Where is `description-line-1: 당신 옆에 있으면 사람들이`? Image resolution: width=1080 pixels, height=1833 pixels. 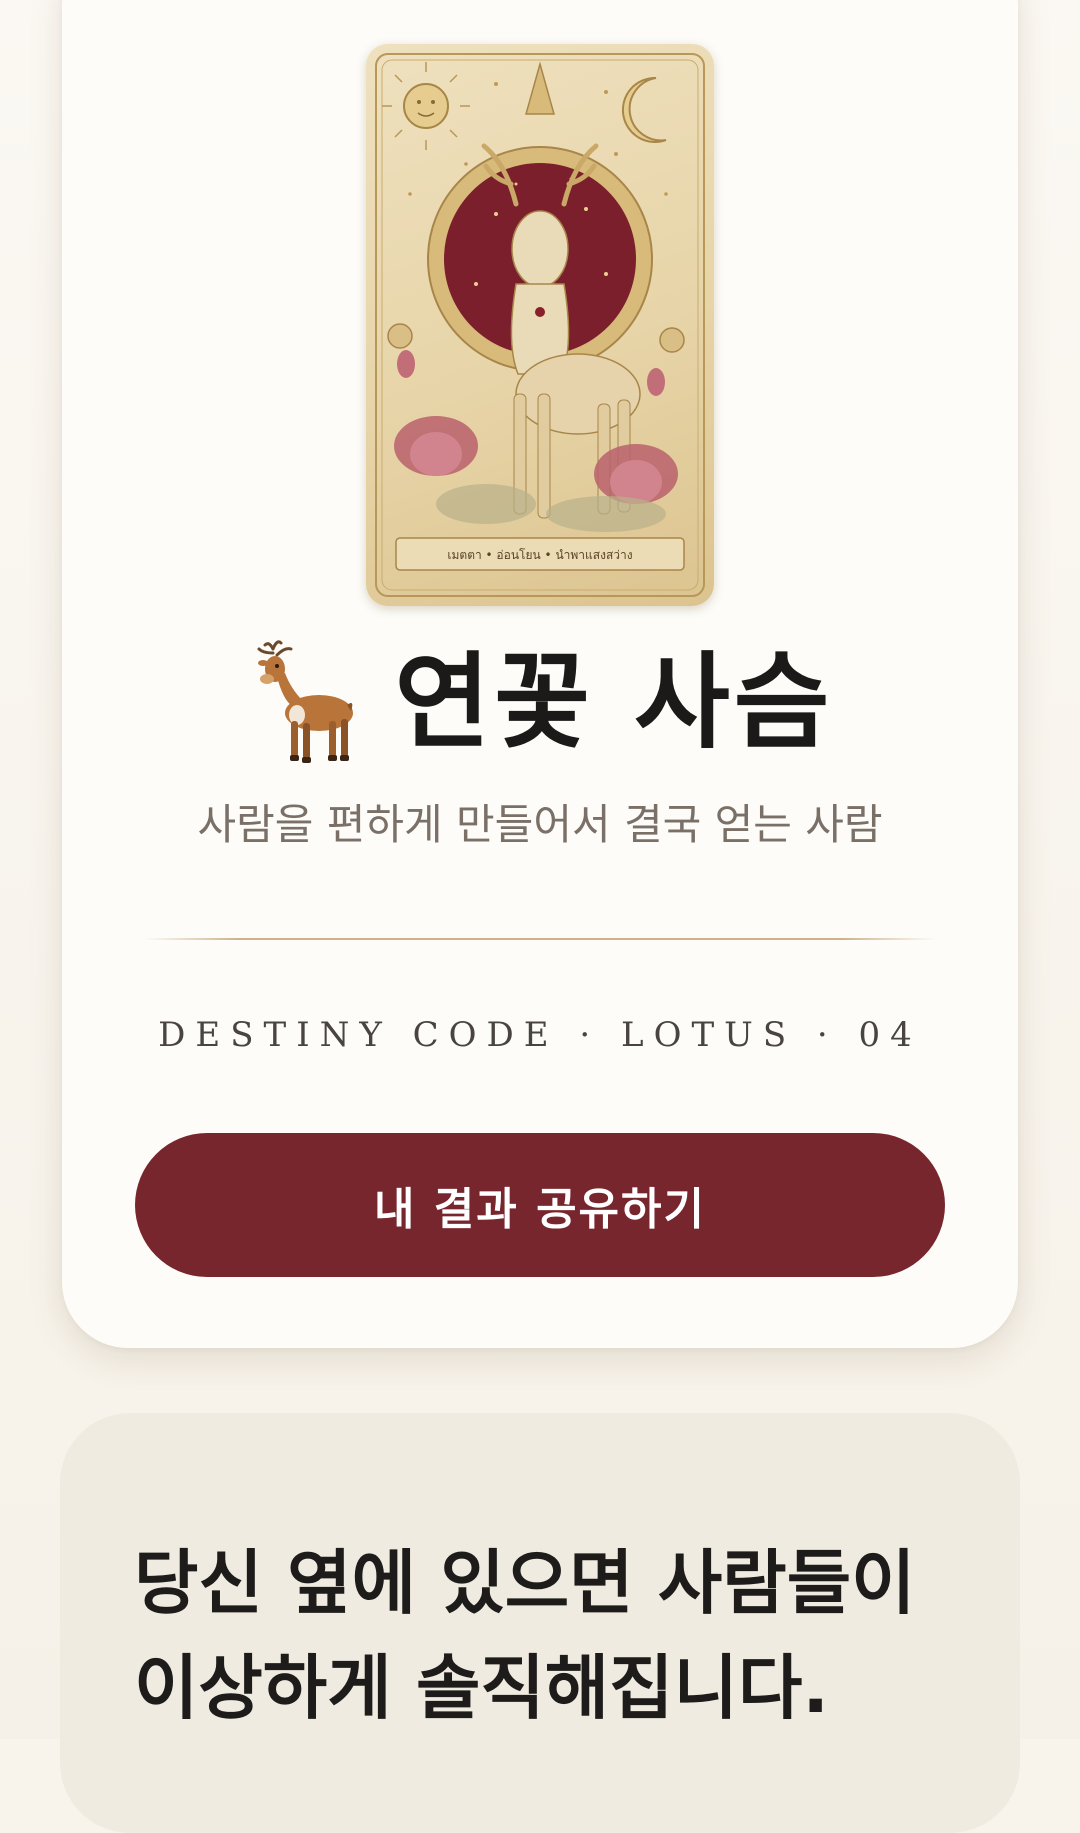 description-line-1: 당신 옆에 있으면 사람들이 is located at coordinates (525, 1583).